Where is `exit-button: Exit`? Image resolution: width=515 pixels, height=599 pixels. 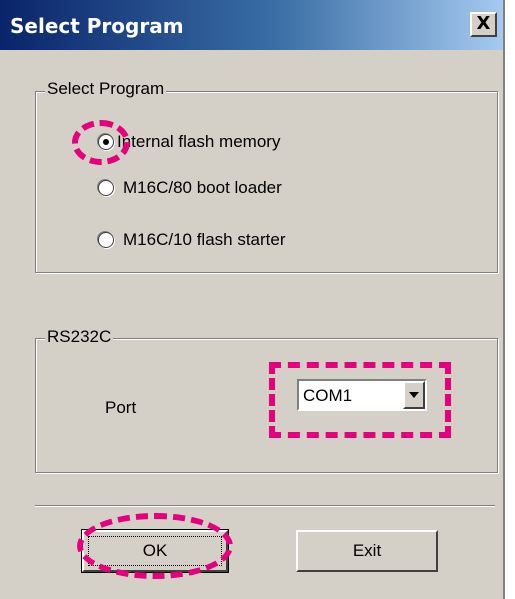 exit-button: Exit is located at coordinates (367, 551).